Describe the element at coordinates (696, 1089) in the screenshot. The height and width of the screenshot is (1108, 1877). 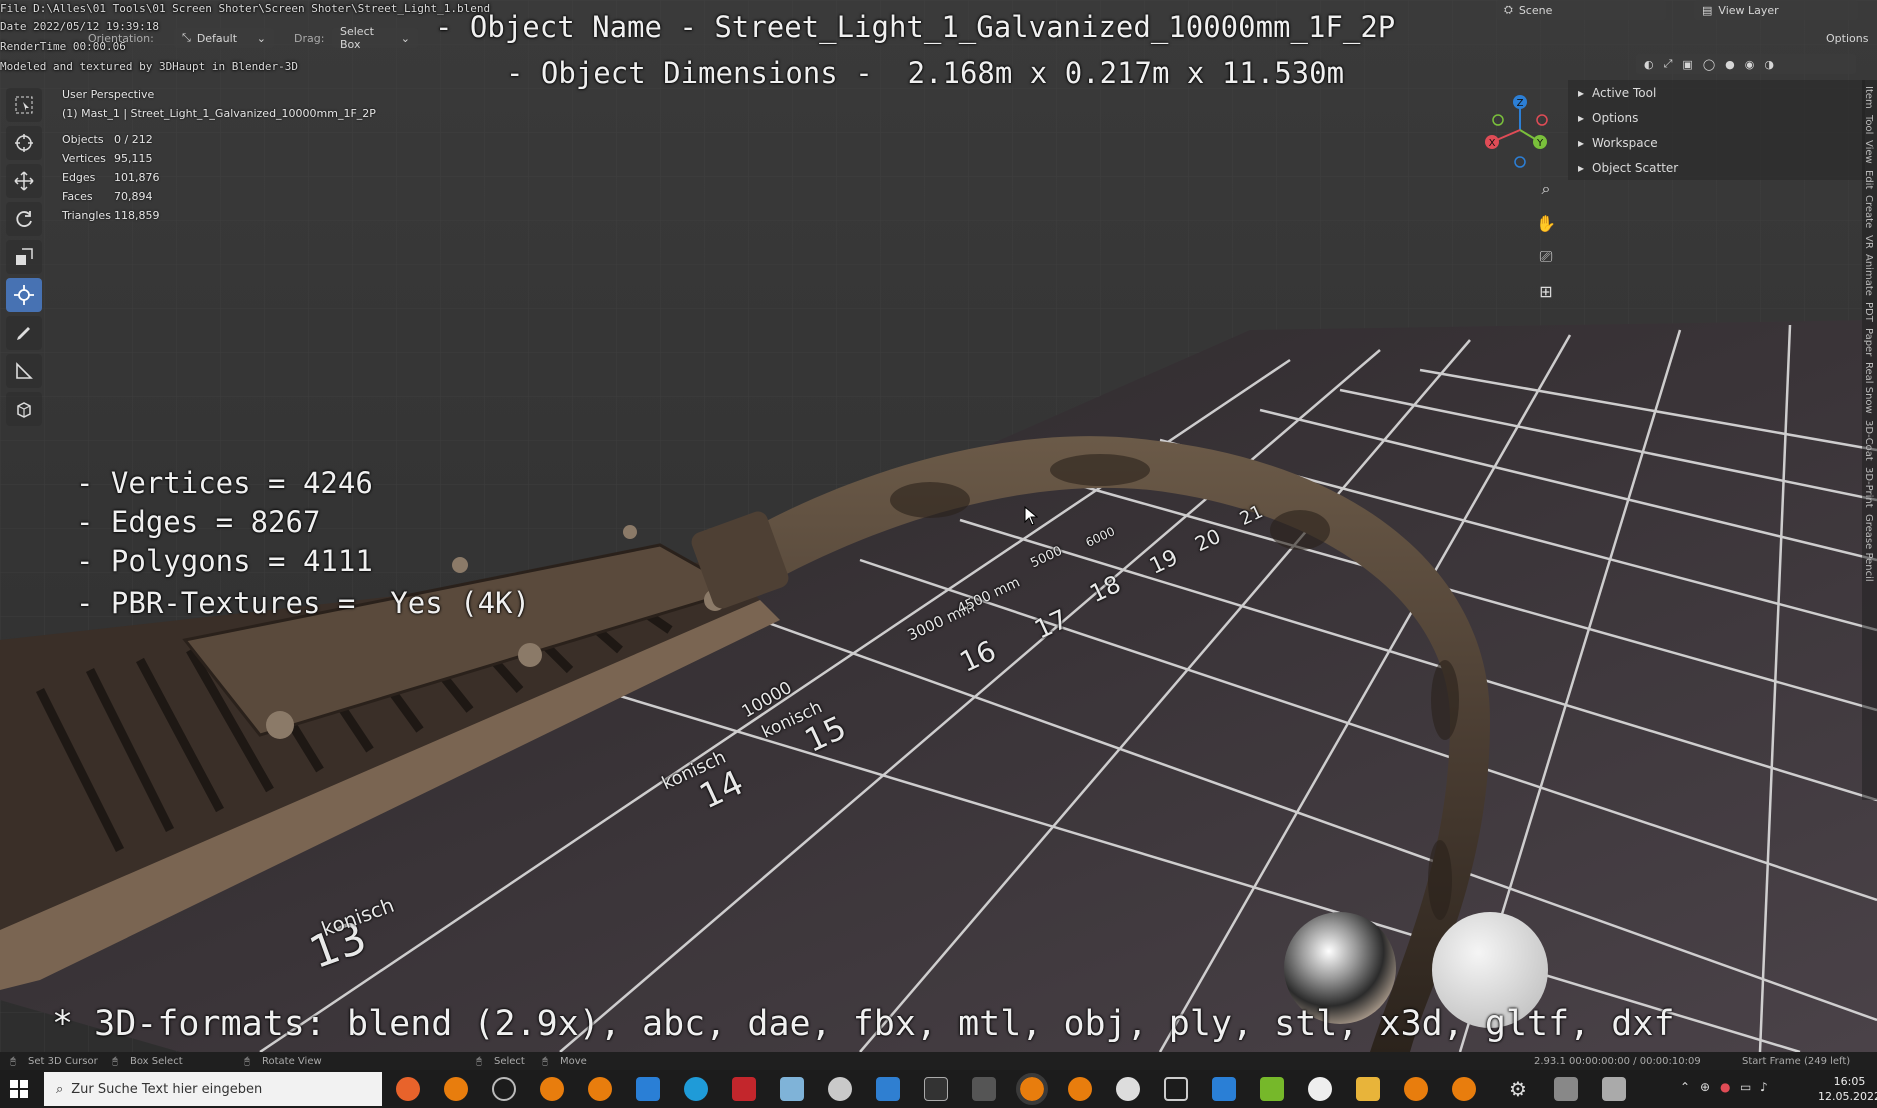
I see `edge-icon` at that location.